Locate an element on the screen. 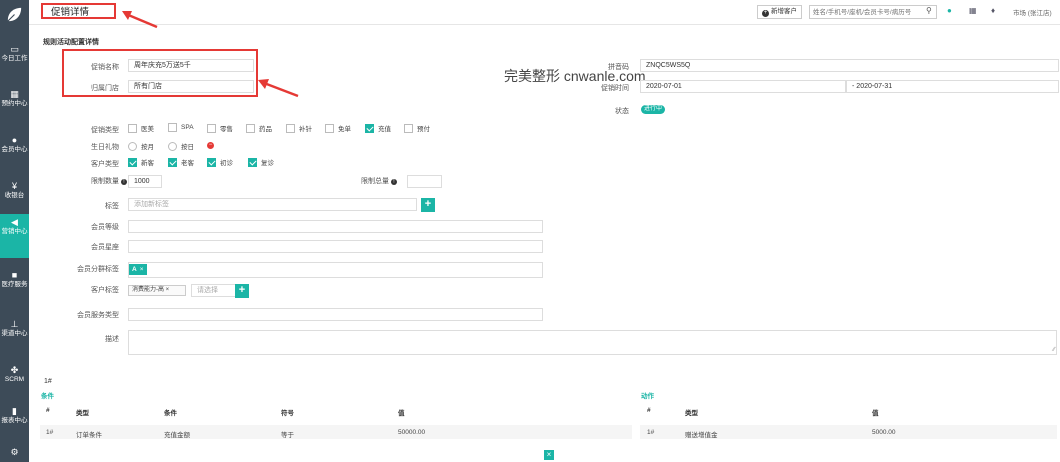 The image size is (1060, 462). gear-icon: ⚙ is located at coordinates (14, 452).